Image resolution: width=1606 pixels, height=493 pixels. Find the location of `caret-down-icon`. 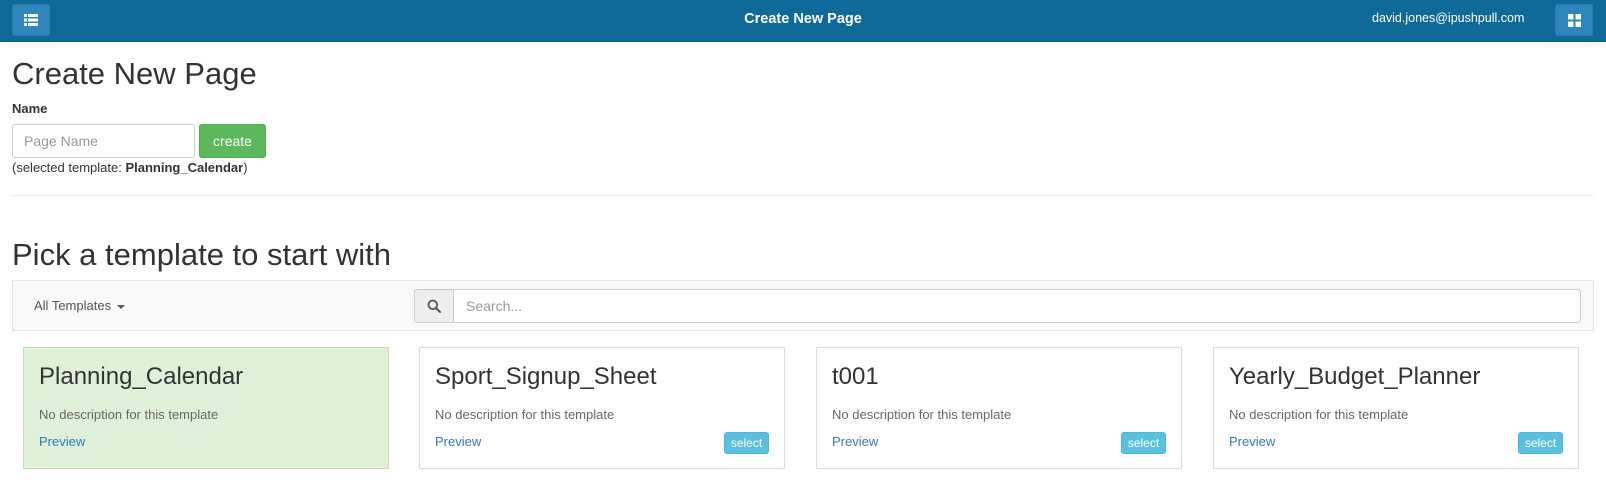

caret-down-icon is located at coordinates (121, 306).